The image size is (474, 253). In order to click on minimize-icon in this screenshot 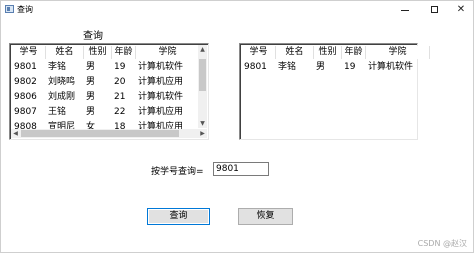, I will do `click(405, 10)`.